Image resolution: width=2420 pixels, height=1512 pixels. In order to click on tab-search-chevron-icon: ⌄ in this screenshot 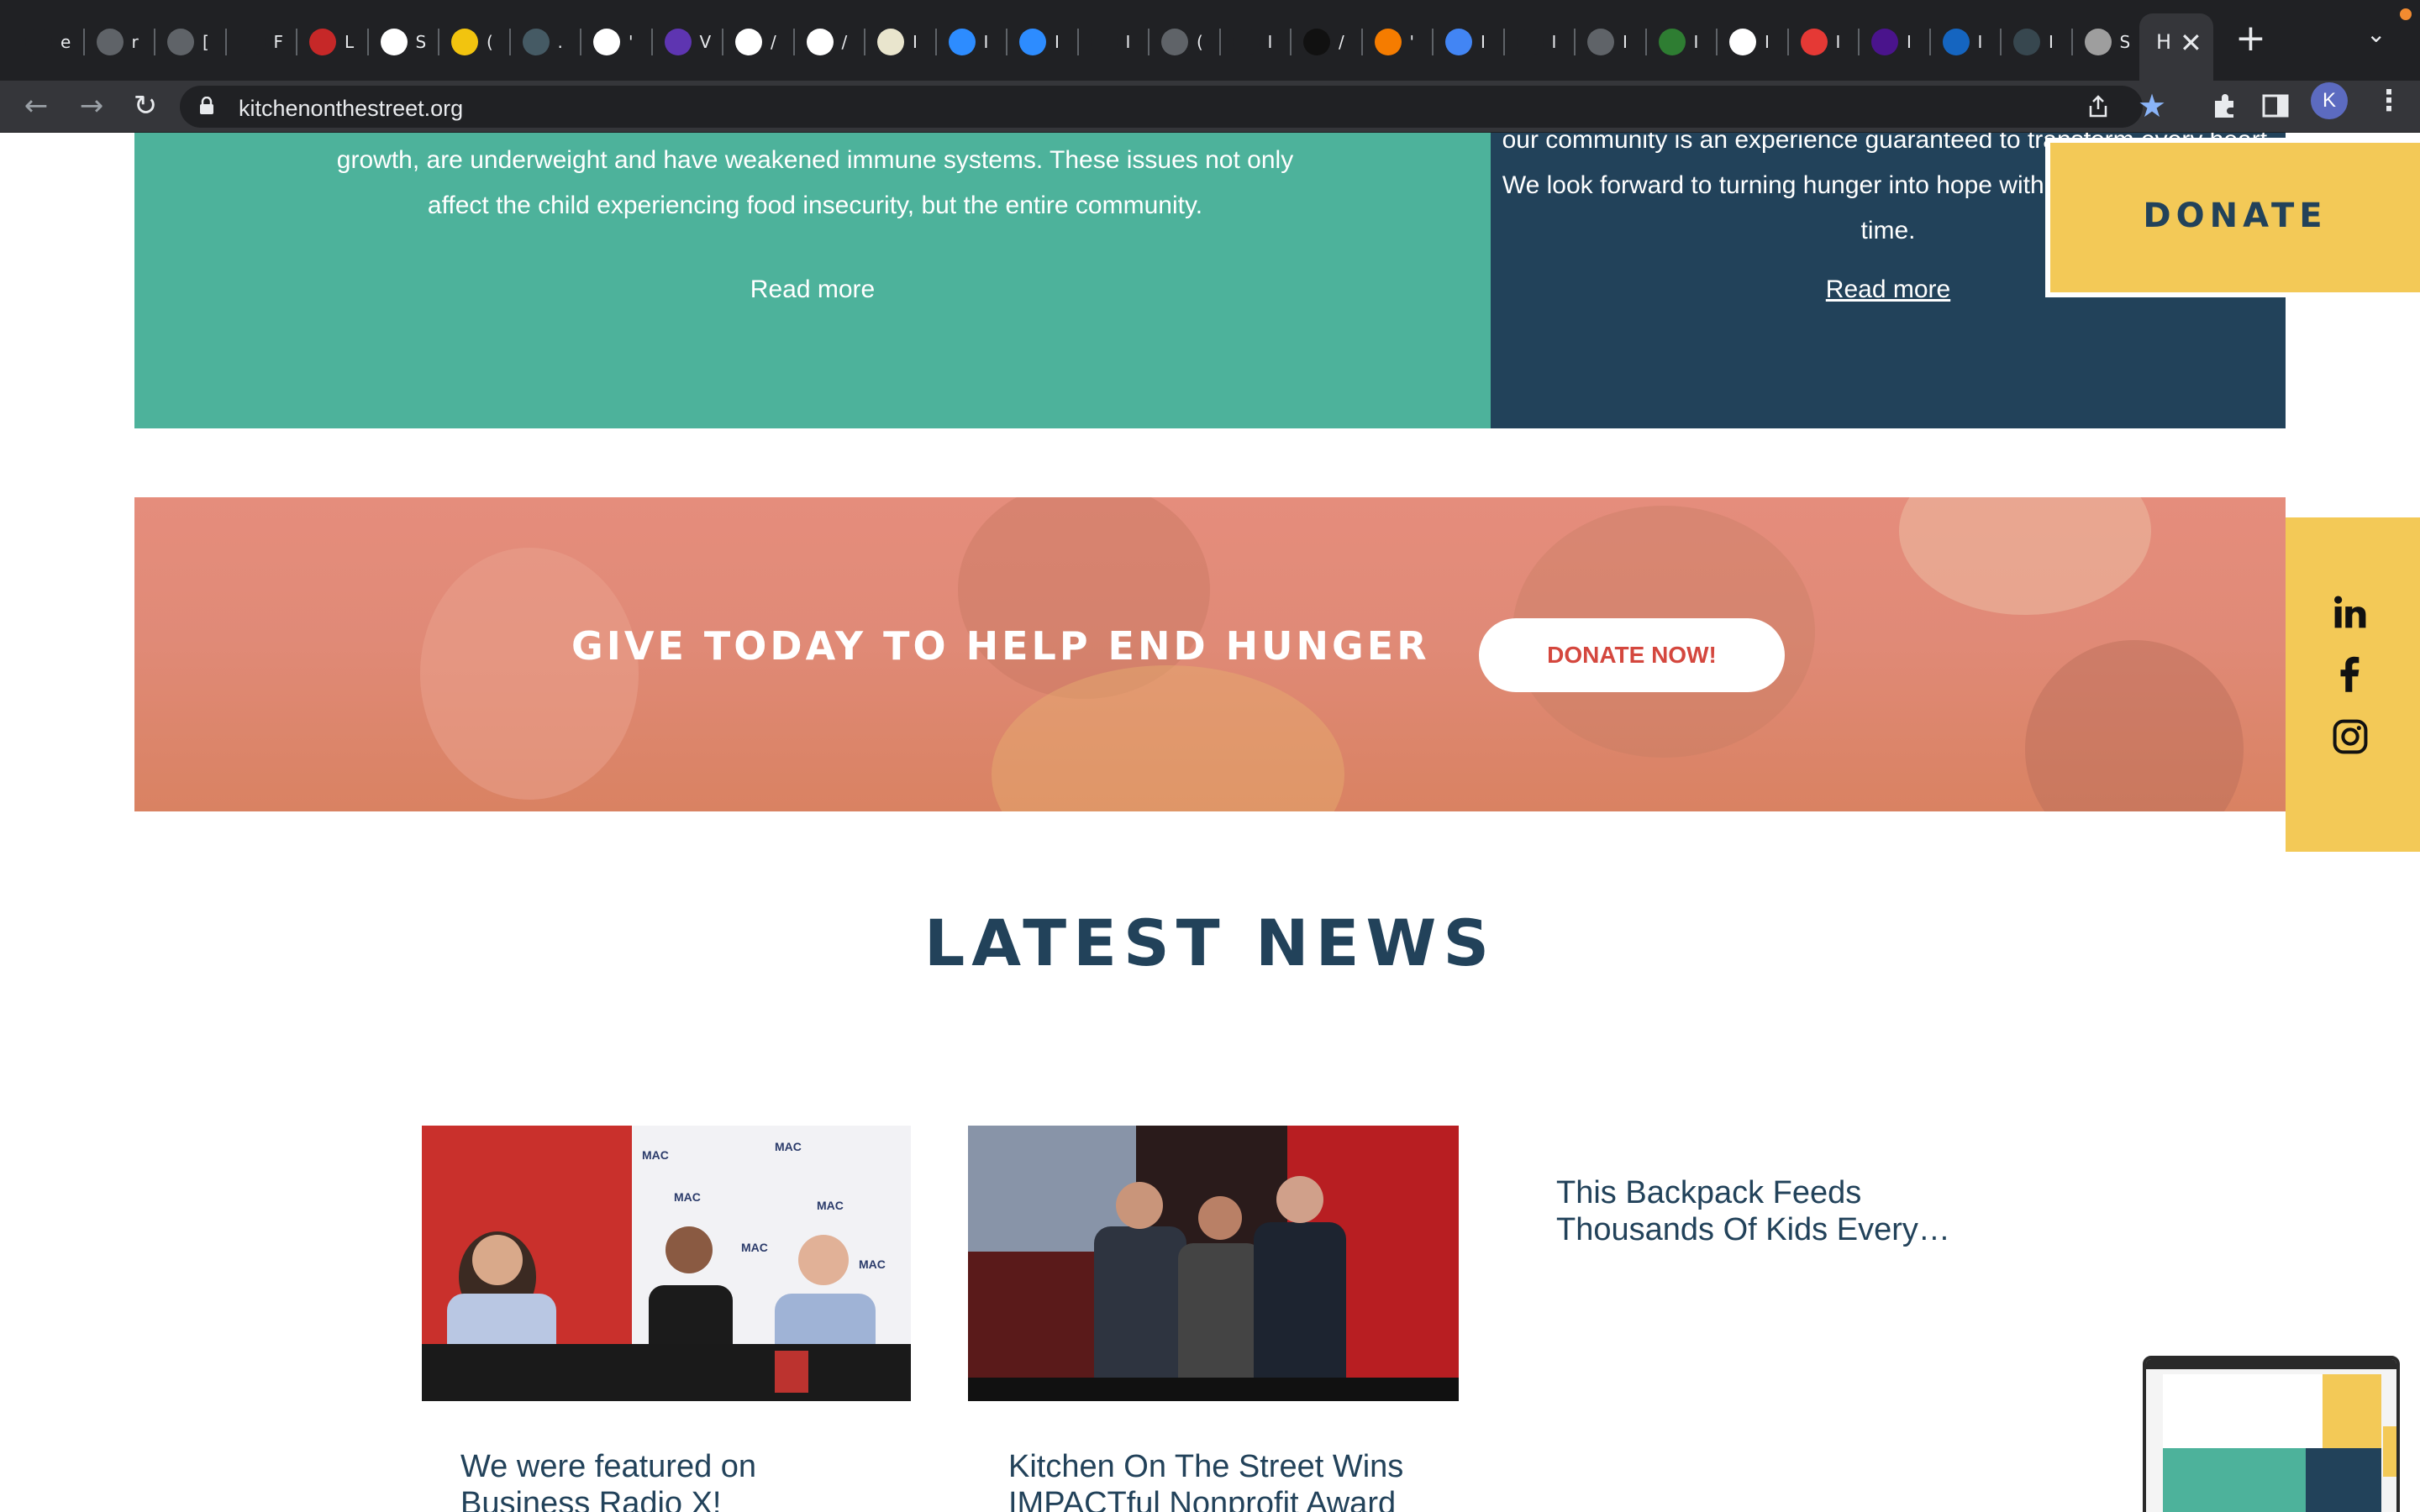, I will do `click(2376, 34)`.